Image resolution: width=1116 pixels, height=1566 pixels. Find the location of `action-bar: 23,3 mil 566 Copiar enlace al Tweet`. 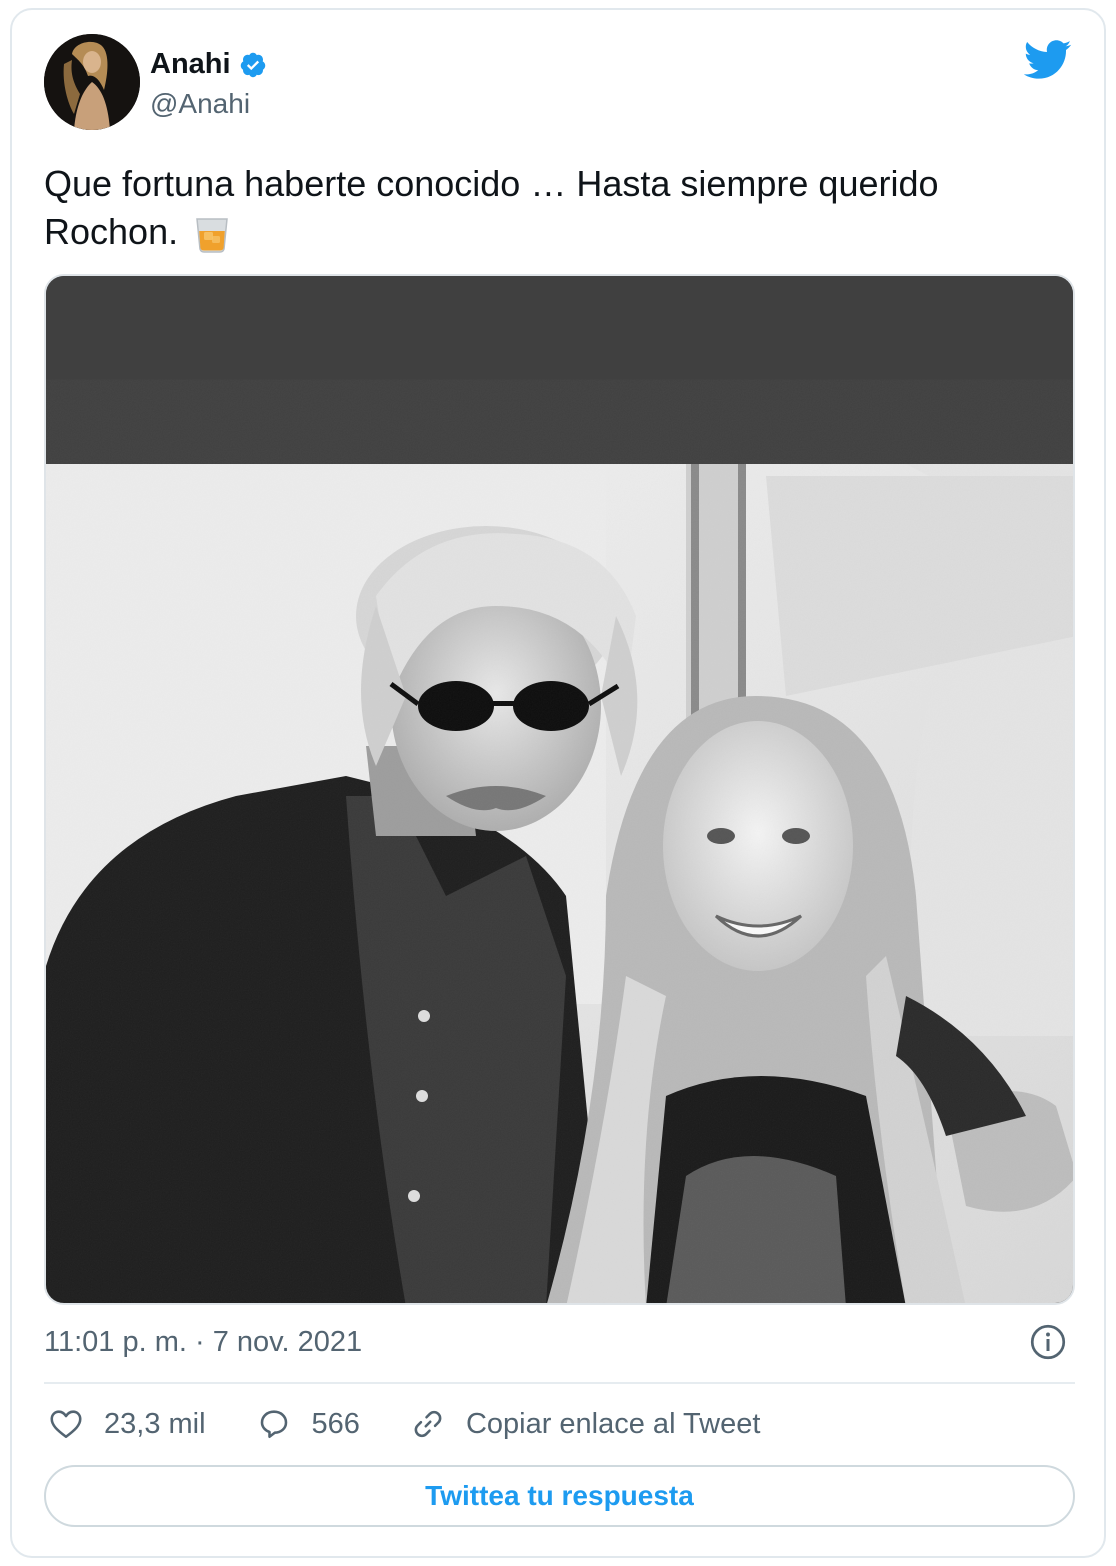

action-bar: 23,3 mil 566 Copiar enlace al Tweet is located at coordinates (429, 1424).